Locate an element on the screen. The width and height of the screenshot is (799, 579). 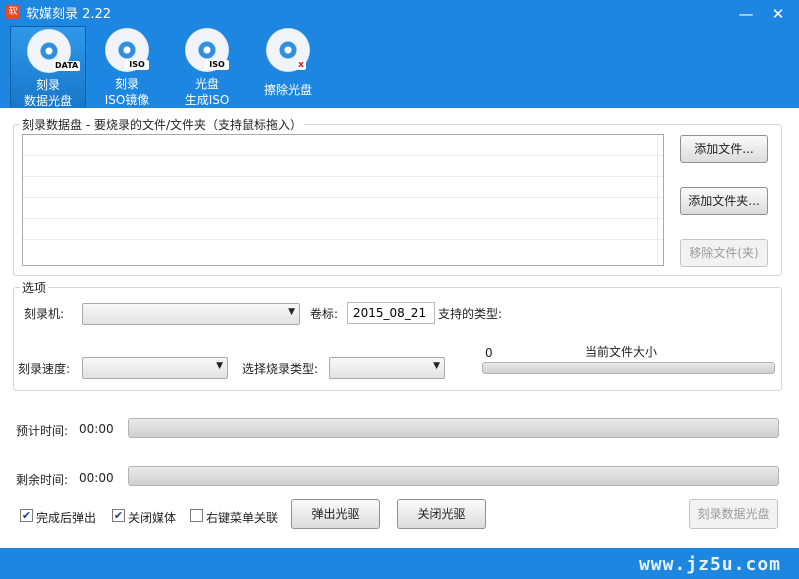
burner-select: ▼ is located at coordinates (191, 314).